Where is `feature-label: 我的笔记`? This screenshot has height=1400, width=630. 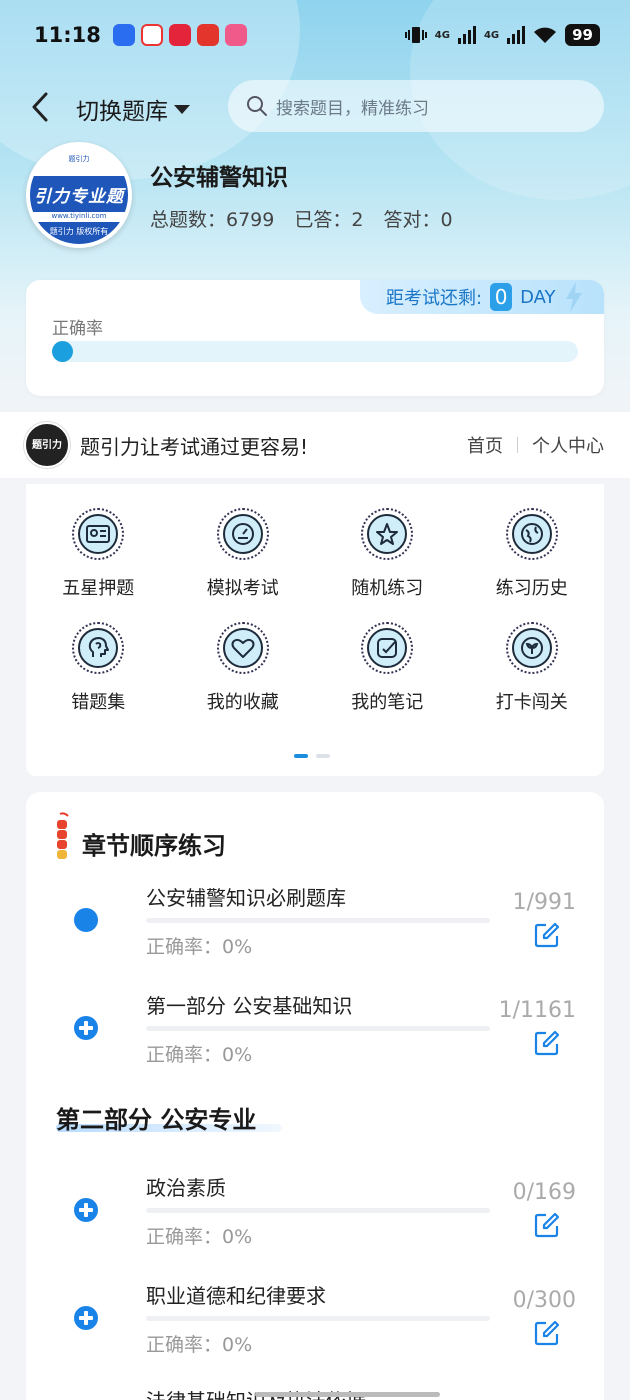
feature-label: 我的笔记 is located at coordinates (387, 702).